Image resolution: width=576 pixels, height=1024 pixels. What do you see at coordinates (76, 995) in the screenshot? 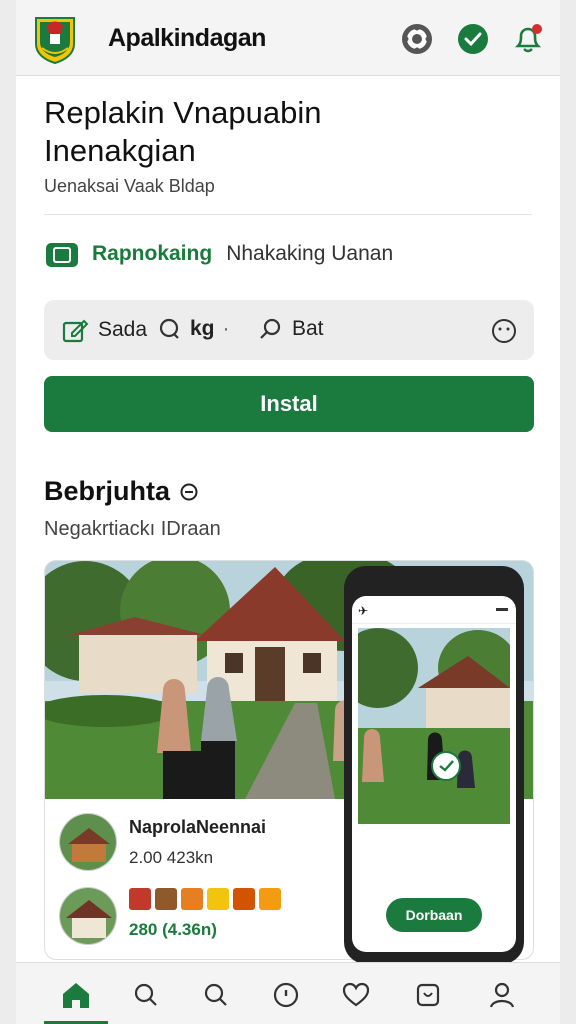
I see `home-icon` at bounding box center [76, 995].